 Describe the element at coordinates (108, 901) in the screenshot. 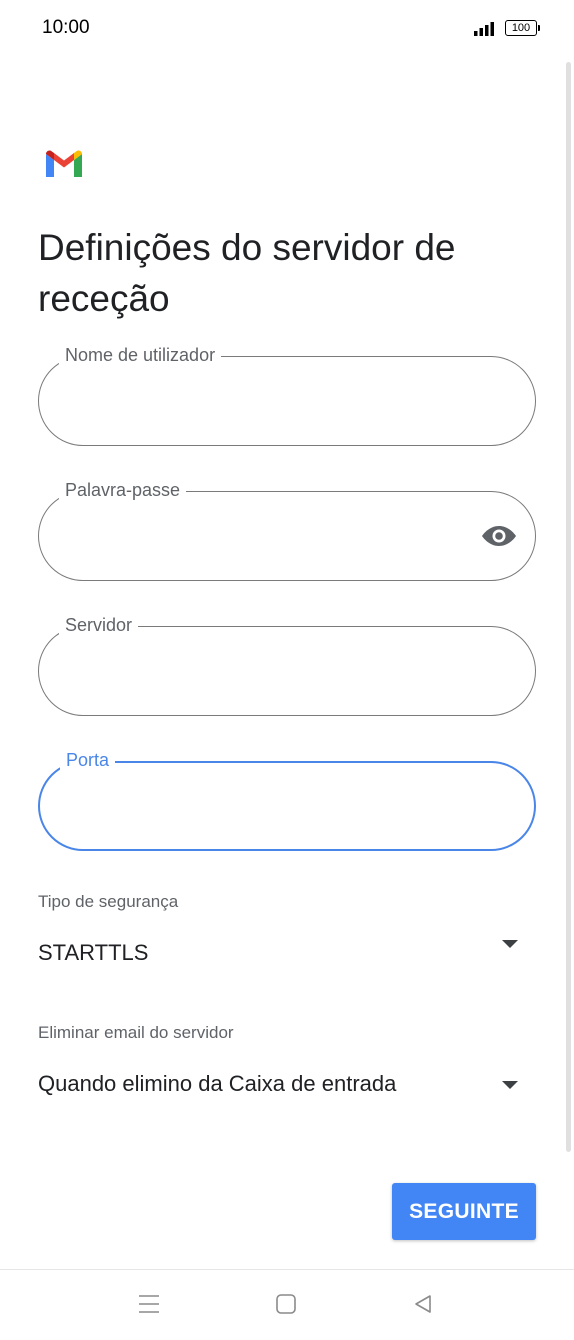

I see `security-type-label: Tipo de segurança` at that location.